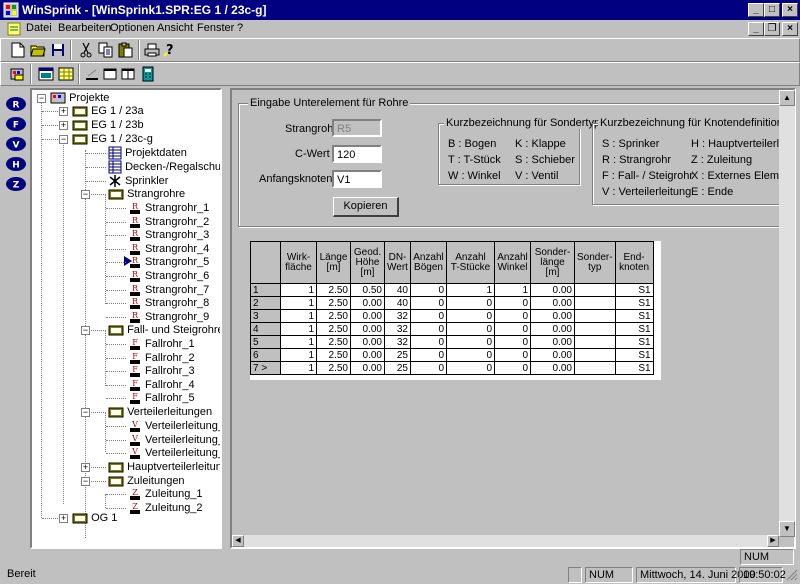  I want to click on tree-zuleitungen: Zuleitungen, so click(146, 481).